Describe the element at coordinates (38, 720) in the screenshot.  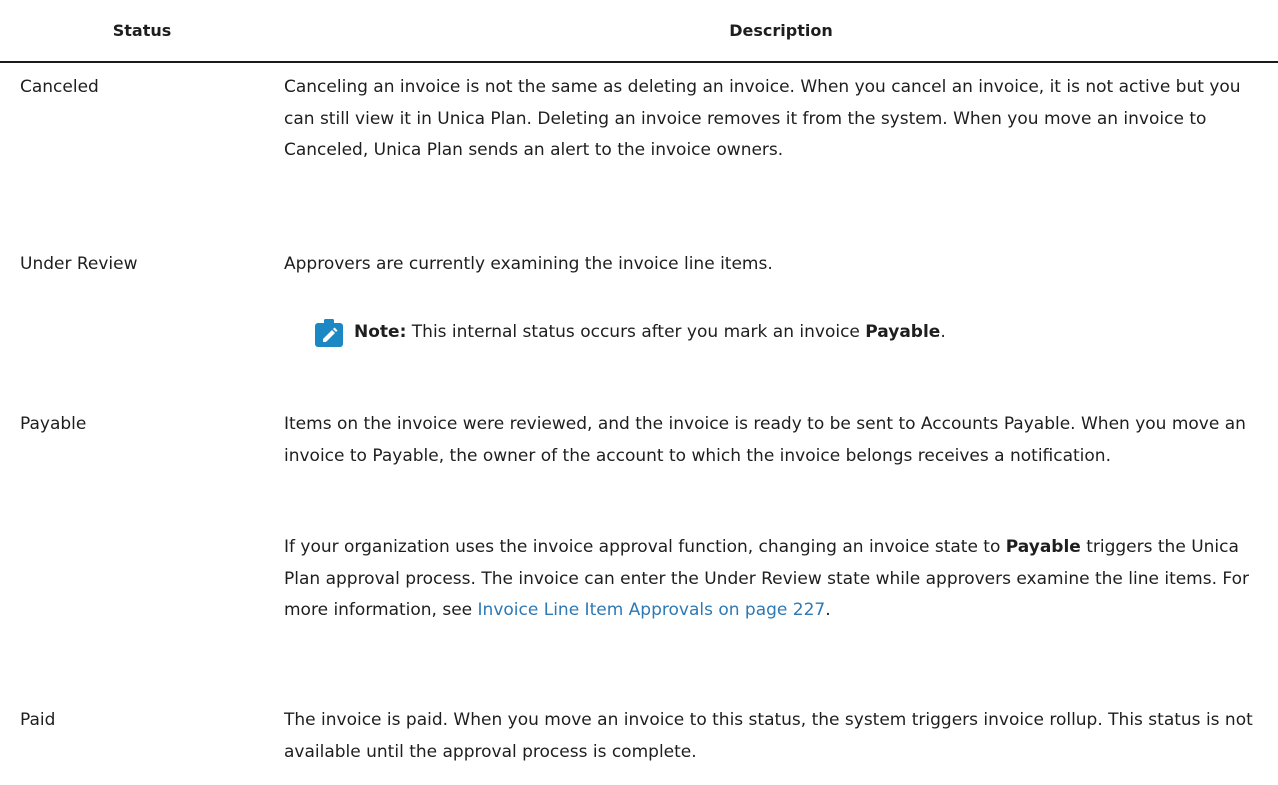
I see `status-paid: Paid` at that location.